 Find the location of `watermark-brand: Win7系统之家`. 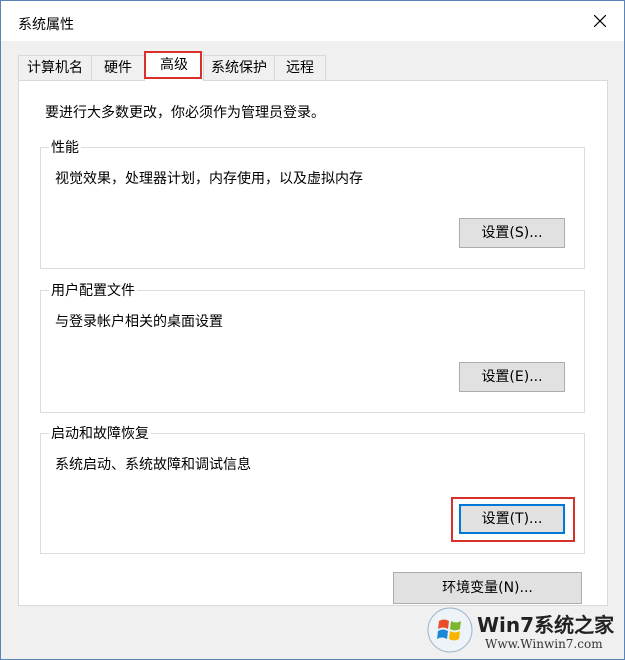

watermark-brand: Win7系统之家 is located at coordinates (546, 625).